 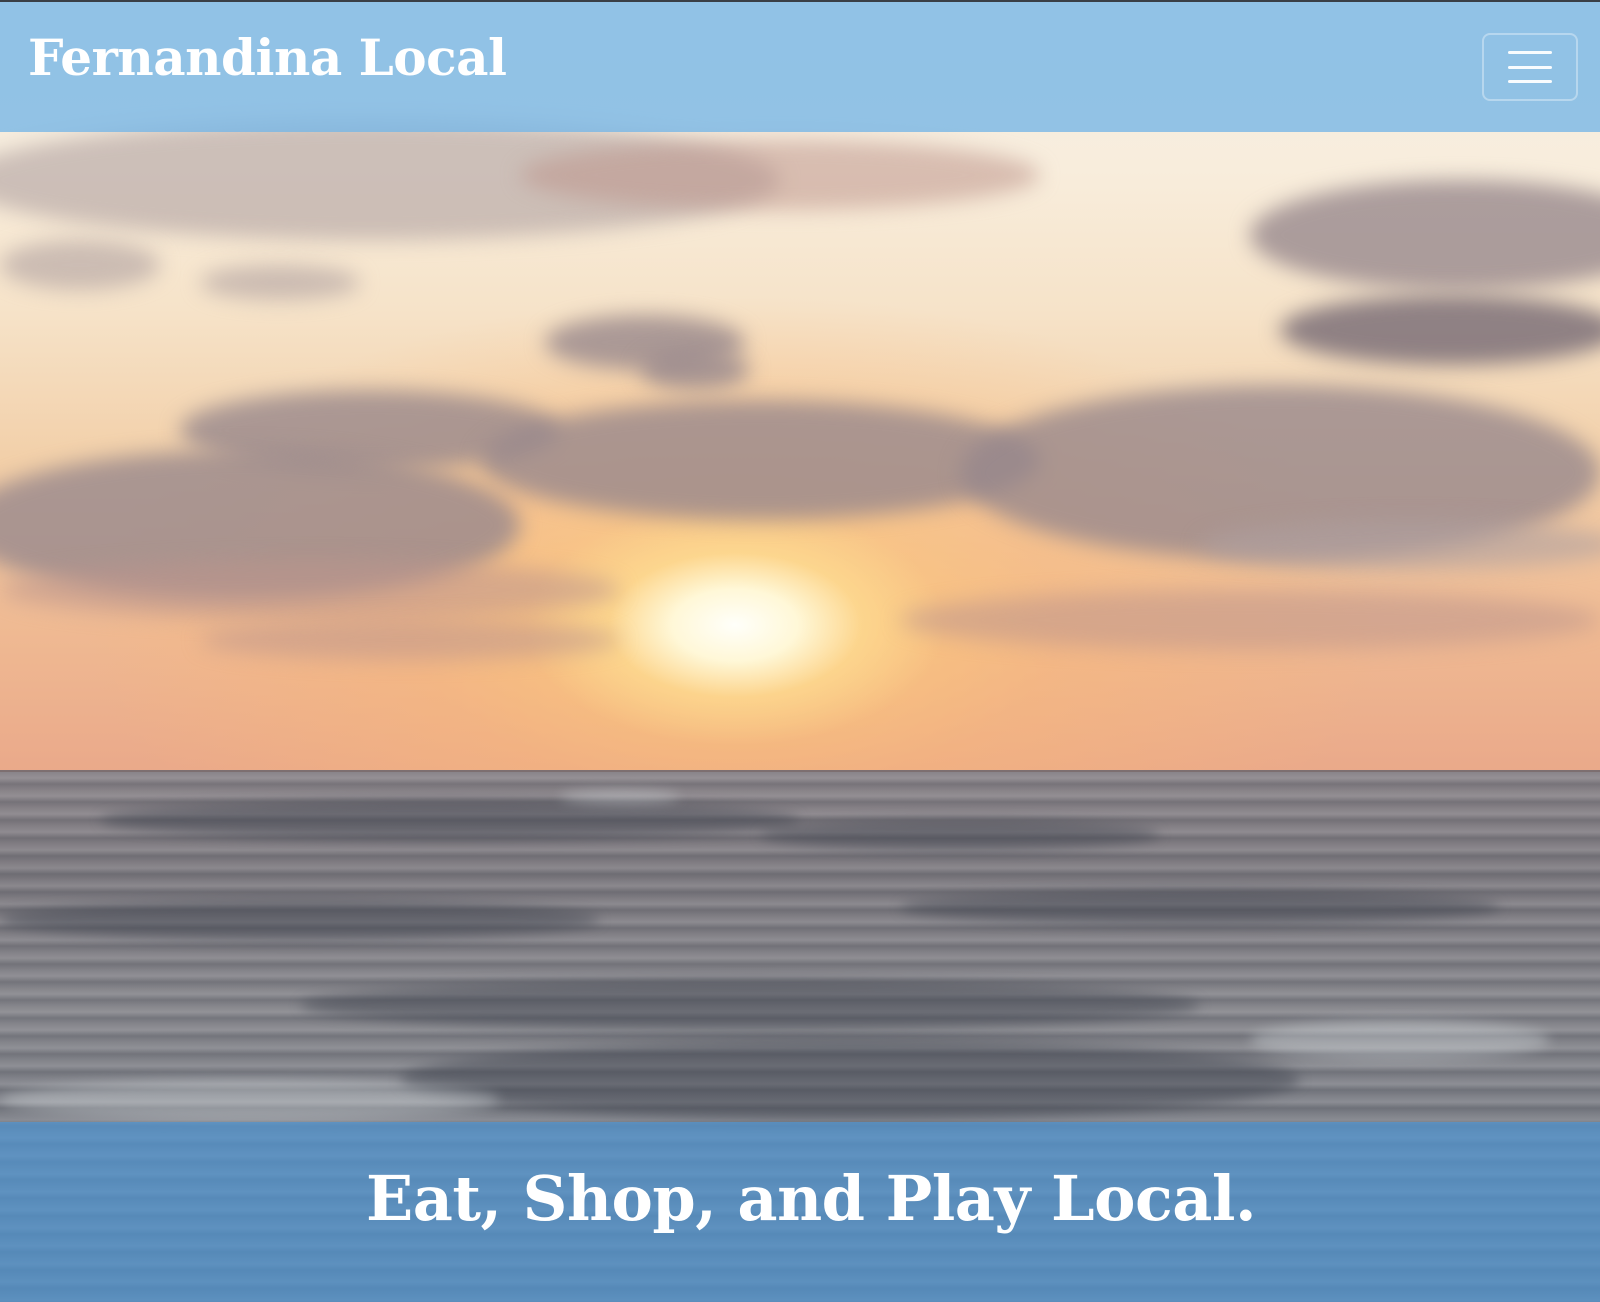 I want to click on tagline-banner: Eat, Shop, and Play Local., so click(x=800, y=1212).